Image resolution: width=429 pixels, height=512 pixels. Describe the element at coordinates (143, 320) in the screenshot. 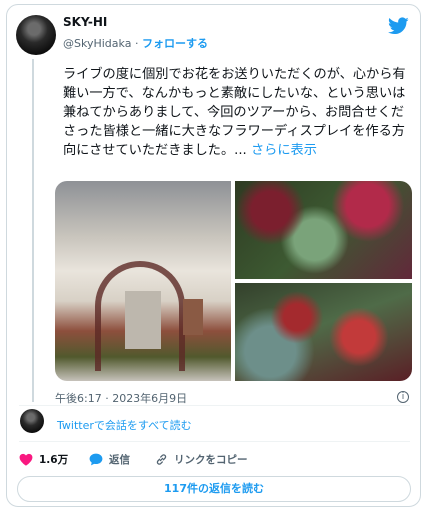

I see `door-panel` at that location.